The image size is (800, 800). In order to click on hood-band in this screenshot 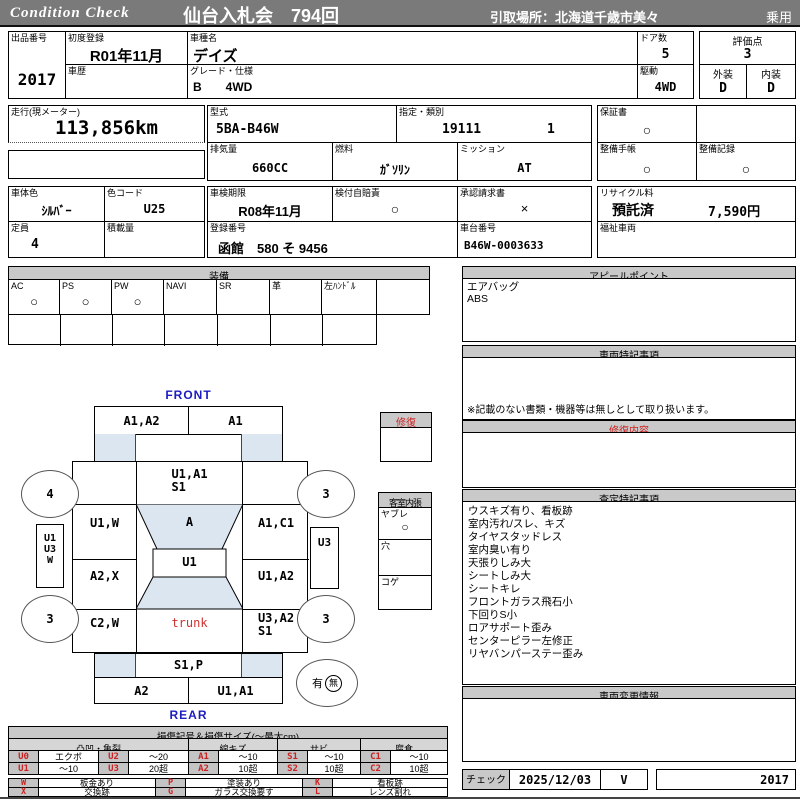, I will do `click(188, 447)`.